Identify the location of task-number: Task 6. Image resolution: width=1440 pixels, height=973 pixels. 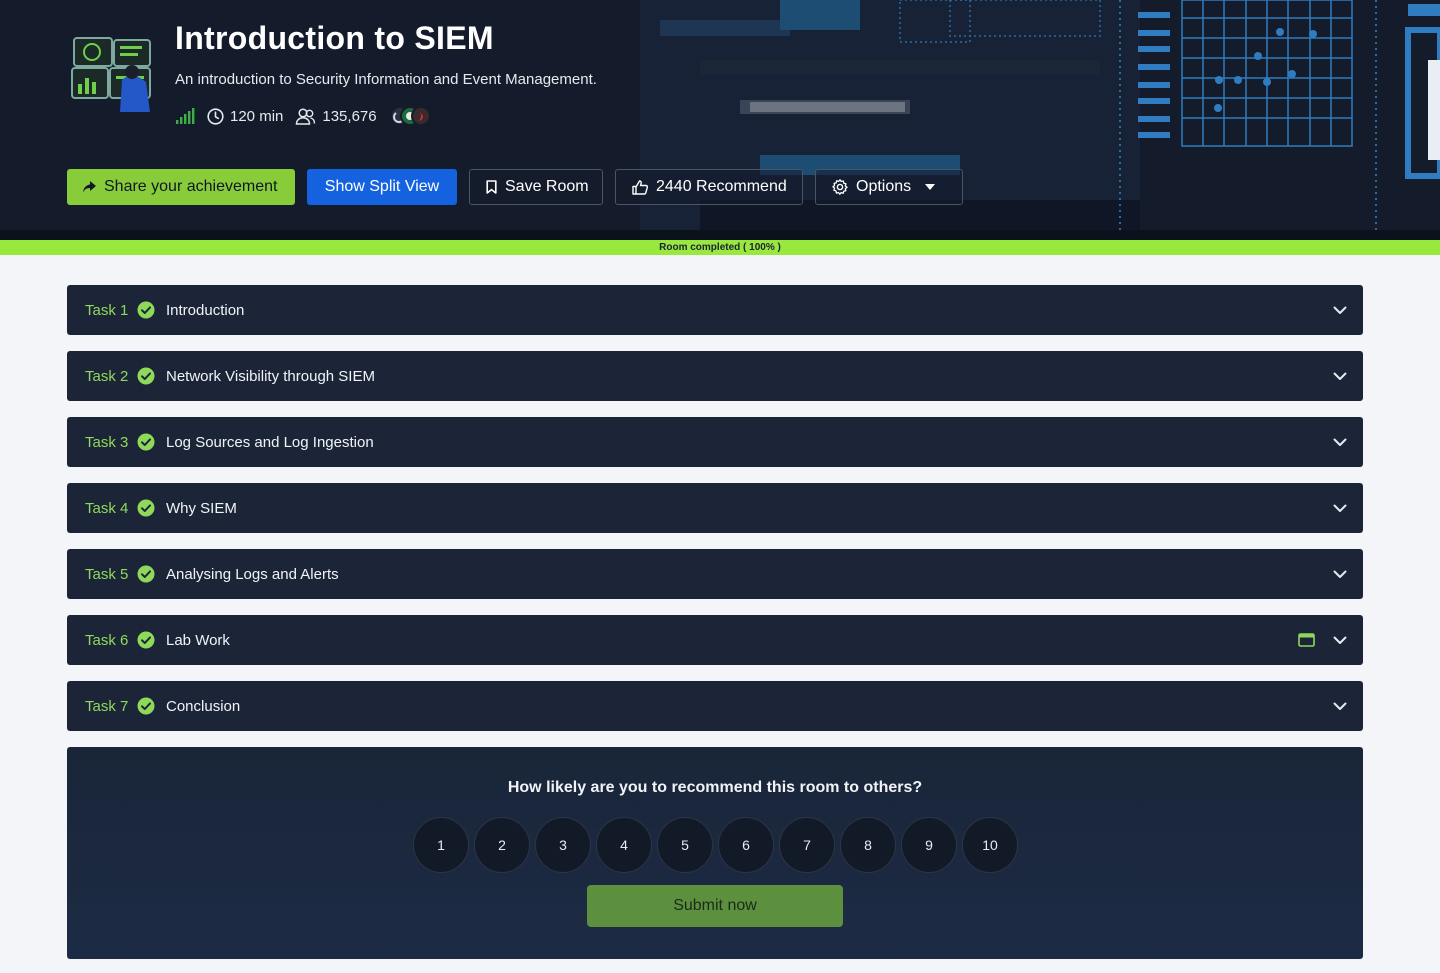
(107, 640).